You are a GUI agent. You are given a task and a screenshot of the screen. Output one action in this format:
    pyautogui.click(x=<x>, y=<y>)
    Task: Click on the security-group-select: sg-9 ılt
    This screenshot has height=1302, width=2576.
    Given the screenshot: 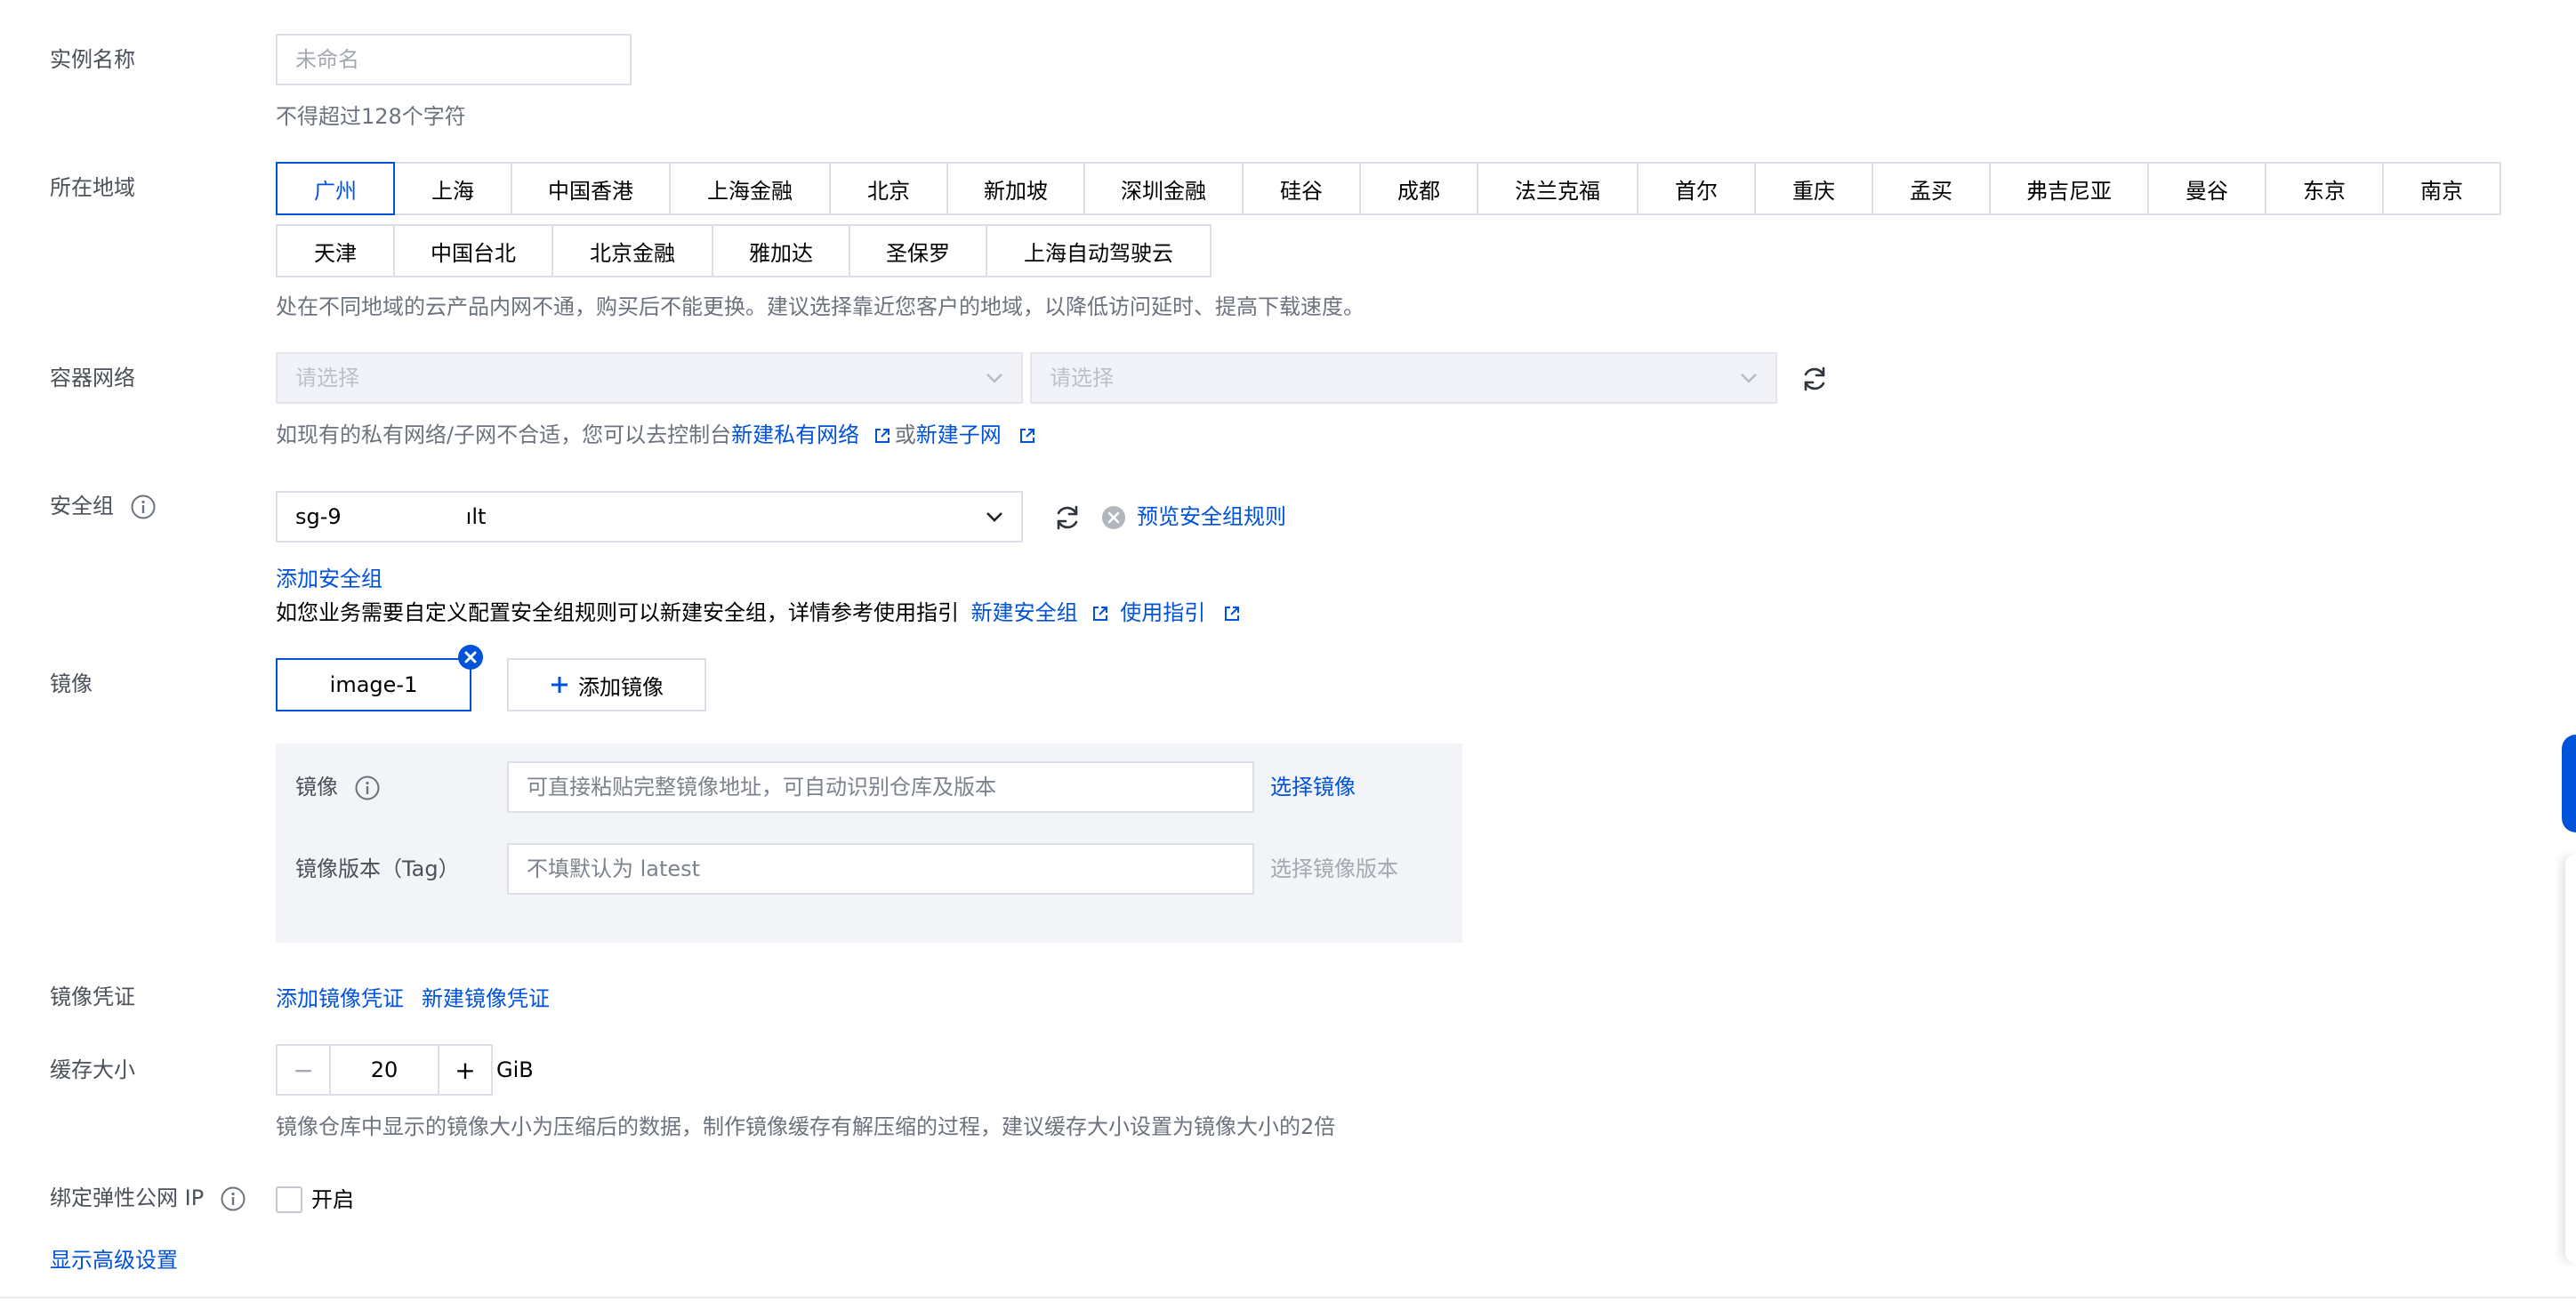 What is the action you would take?
    pyautogui.click(x=649, y=516)
    